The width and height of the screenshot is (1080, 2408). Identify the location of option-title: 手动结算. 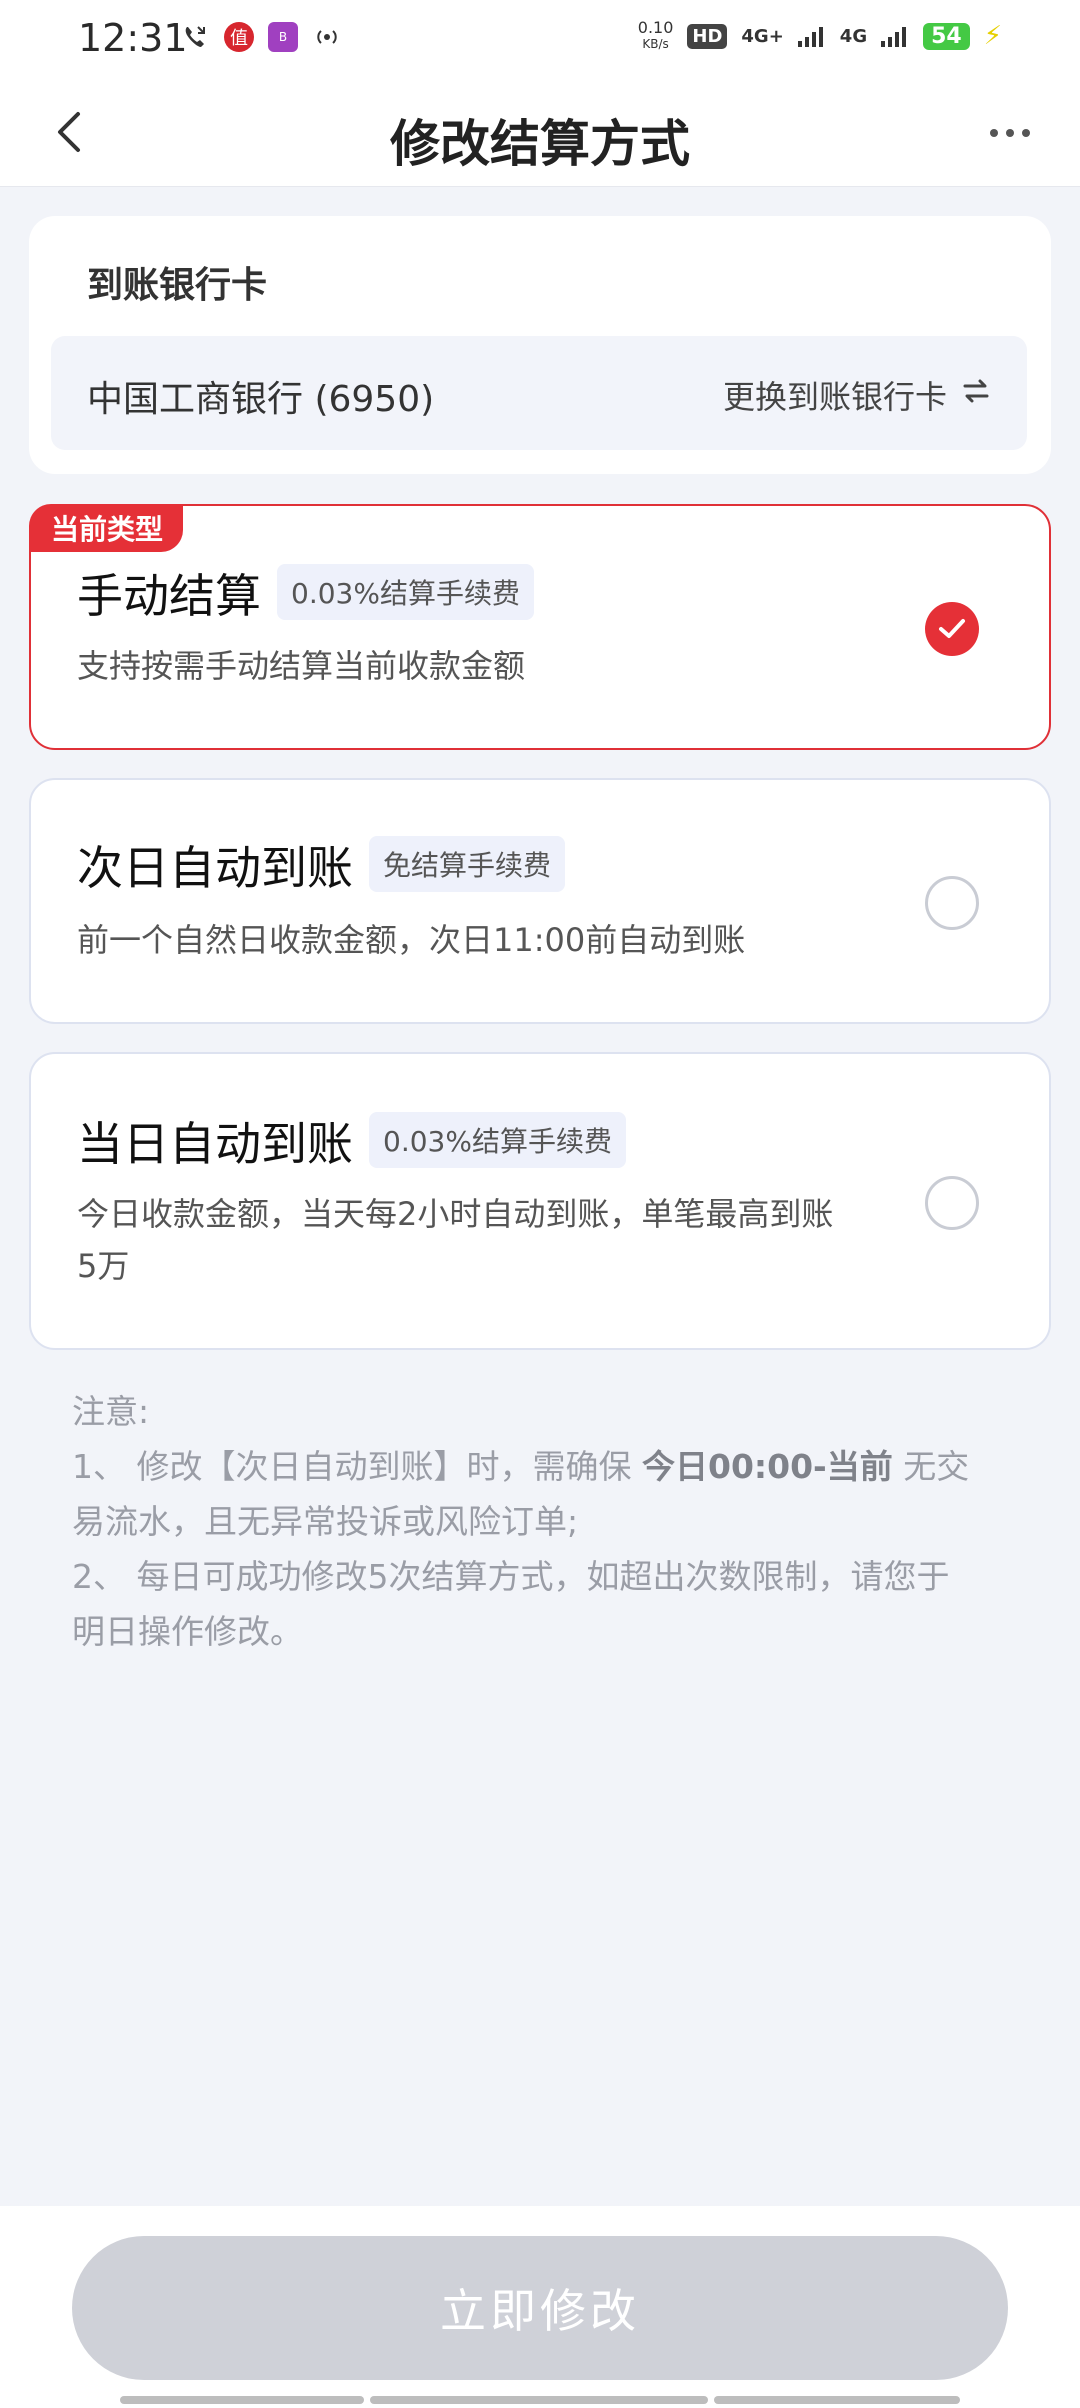
(169, 596).